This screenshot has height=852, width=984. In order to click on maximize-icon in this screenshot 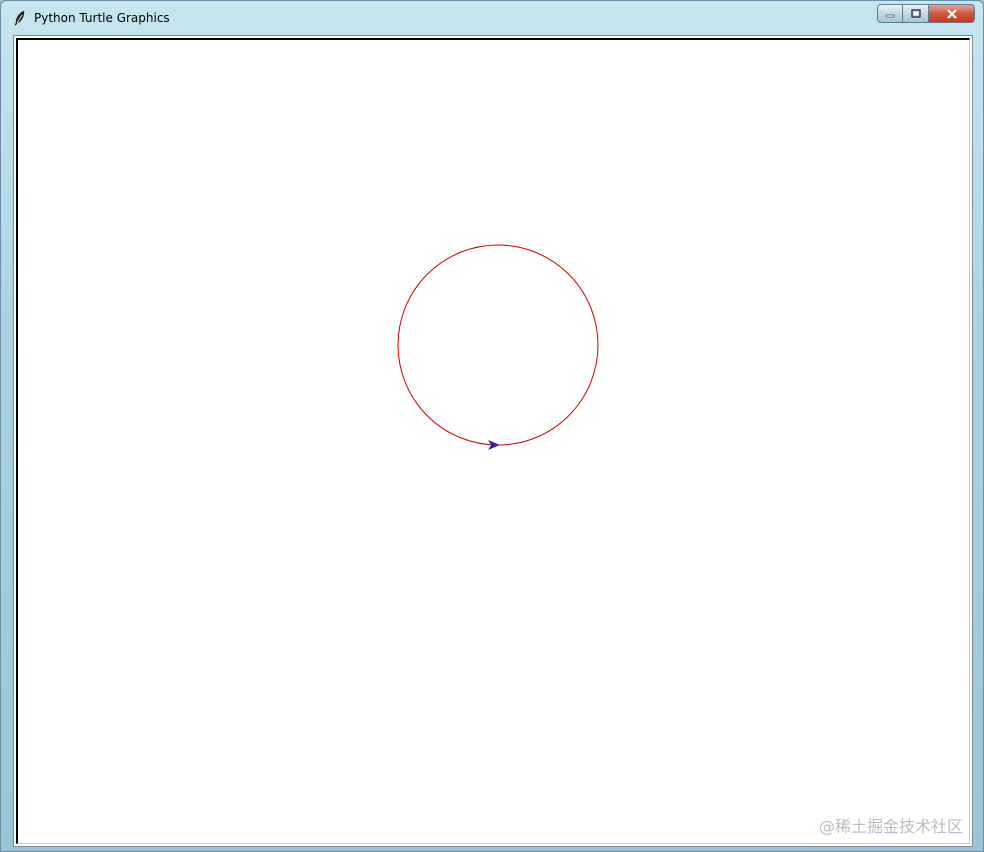, I will do `click(915, 13)`.